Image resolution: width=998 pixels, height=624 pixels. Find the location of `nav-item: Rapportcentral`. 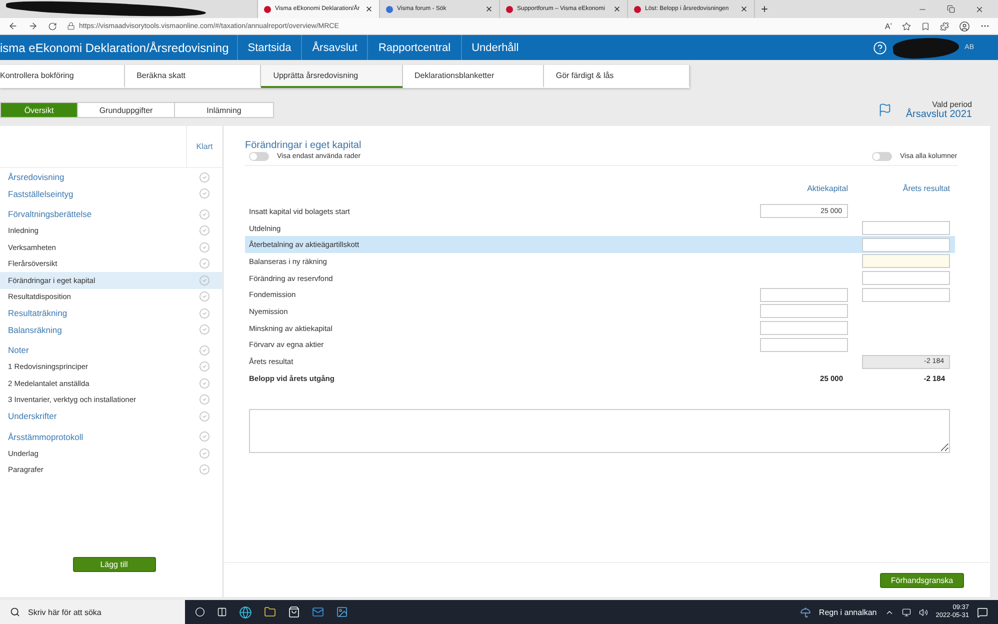

nav-item: Rapportcentral is located at coordinates (414, 47).